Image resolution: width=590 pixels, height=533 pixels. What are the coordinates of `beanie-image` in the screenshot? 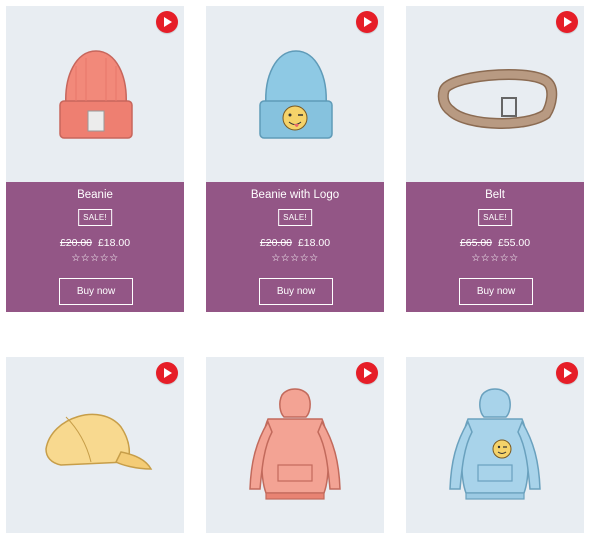 It's located at (96, 94).